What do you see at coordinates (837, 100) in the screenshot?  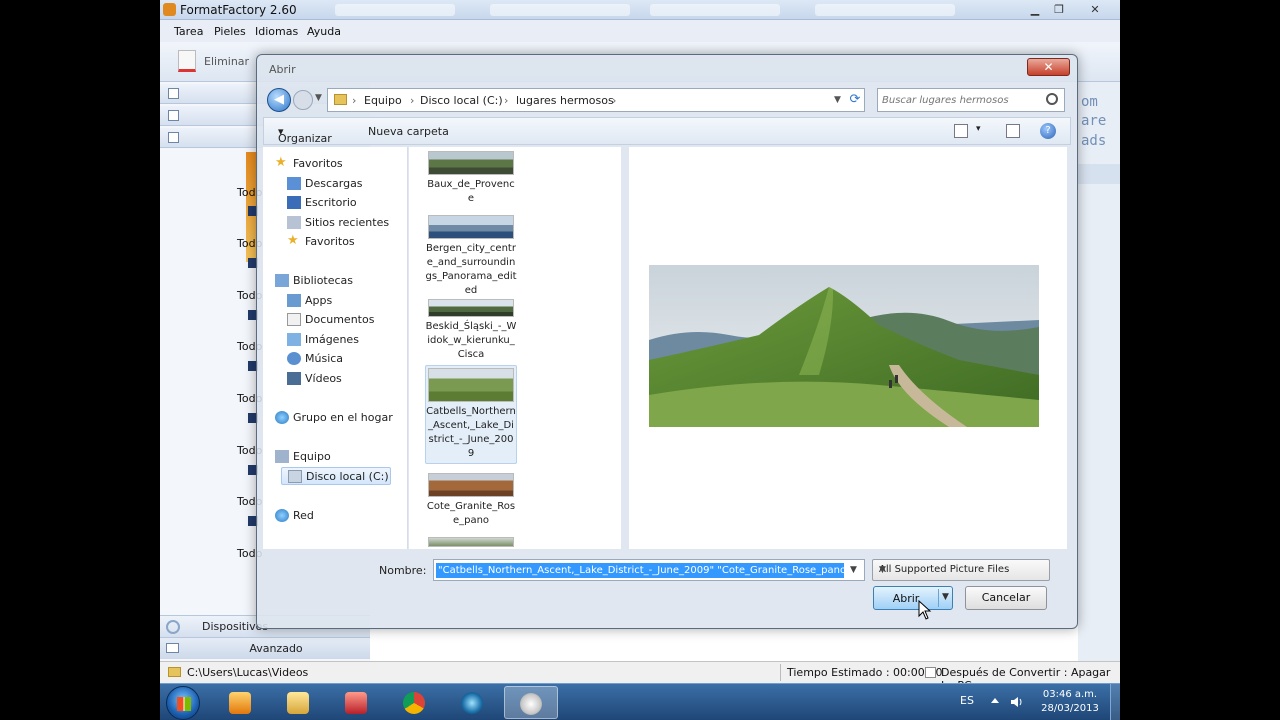 I see `address-dropdown: ▼` at bounding box center [837, 100].